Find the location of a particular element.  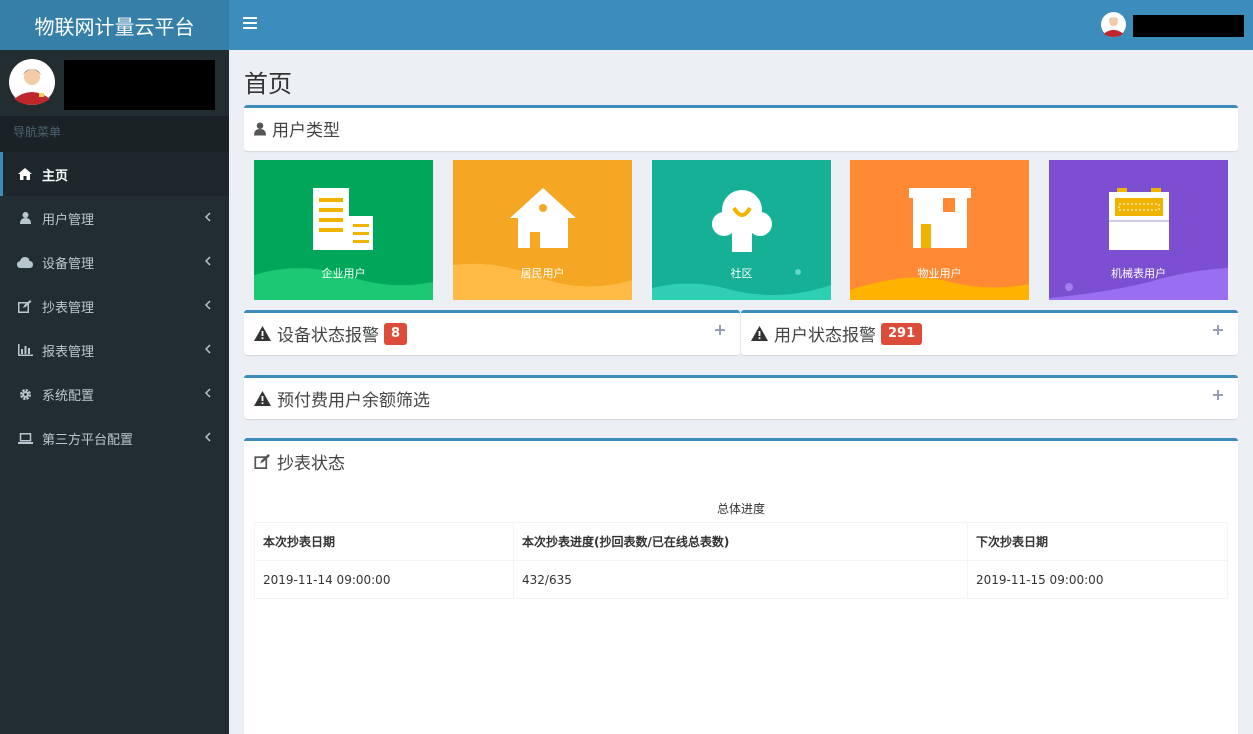

column-header: 本次抄表进度(抄回表数/已在线总表数) is located at coordinates (740, 541).